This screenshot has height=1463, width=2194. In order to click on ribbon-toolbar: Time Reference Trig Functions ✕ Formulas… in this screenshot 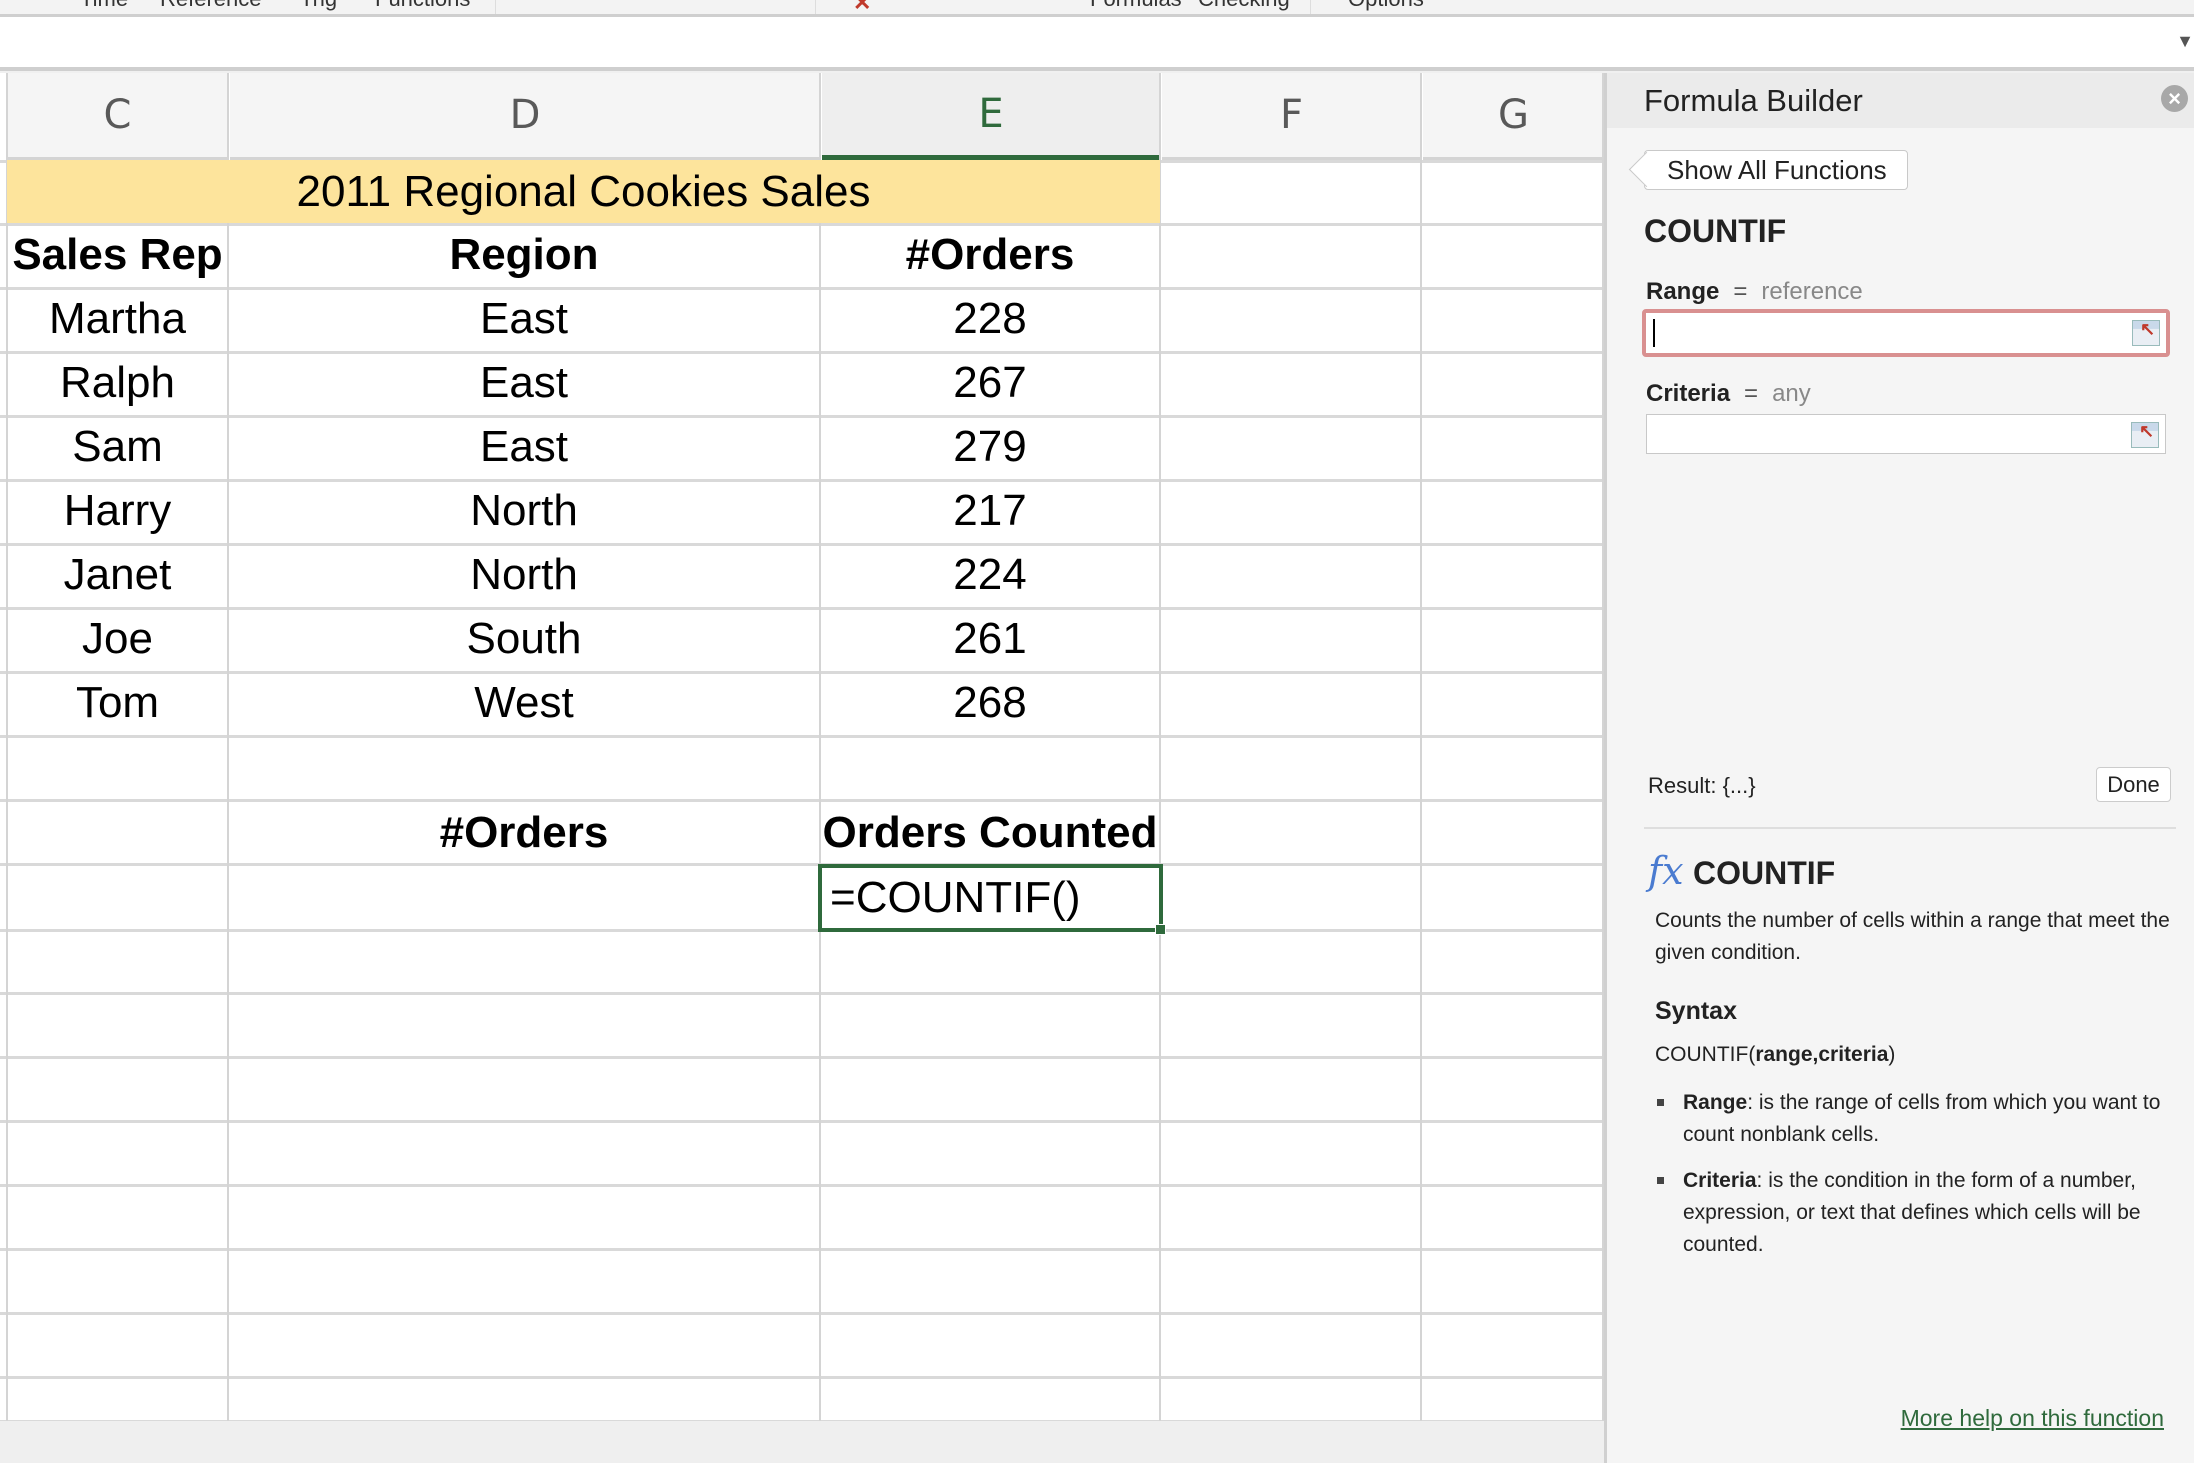, I will do `click(1097, 8)`.